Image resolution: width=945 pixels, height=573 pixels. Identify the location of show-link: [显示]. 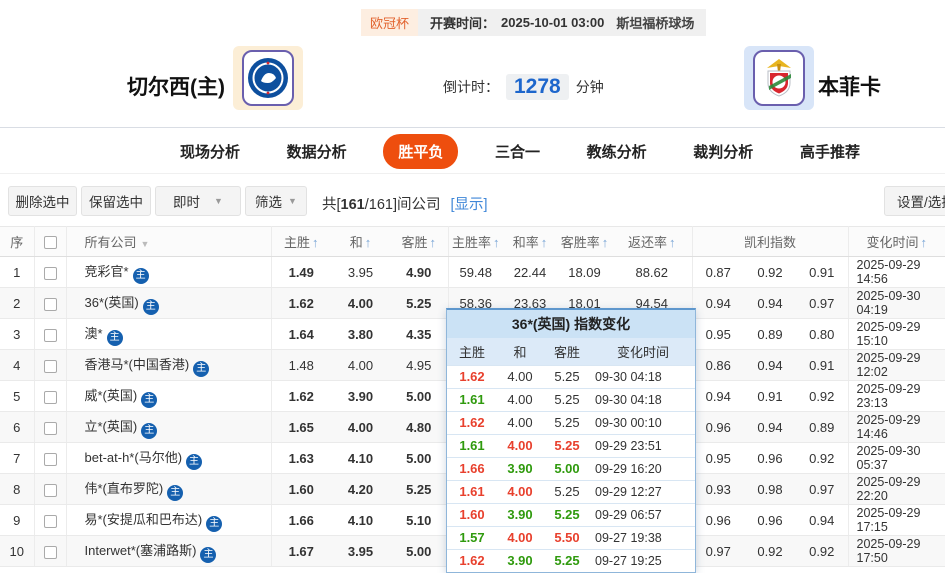
(469, 205).